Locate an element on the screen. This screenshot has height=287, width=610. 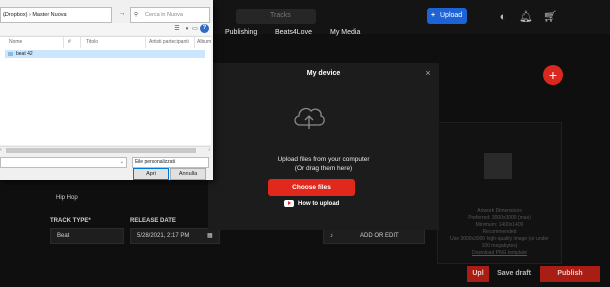
view-options-icon: ☰ is located at coordinates (177, 29).